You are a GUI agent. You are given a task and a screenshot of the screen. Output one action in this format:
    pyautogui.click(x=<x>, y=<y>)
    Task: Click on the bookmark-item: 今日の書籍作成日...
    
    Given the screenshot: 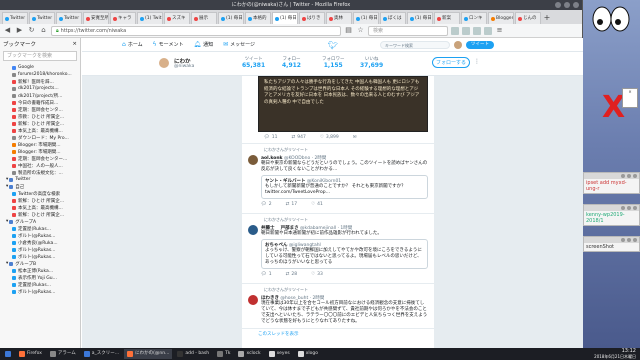 What is the action you would take?
    pyautogui.click(x=40, y=102)
    